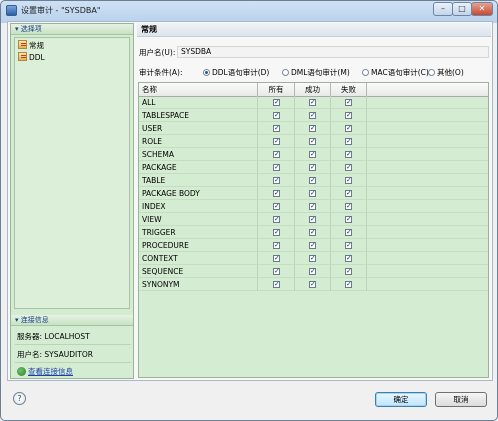  I want to click on table-row: TABLE ✓ ✓ ✓, so click(313, 180).